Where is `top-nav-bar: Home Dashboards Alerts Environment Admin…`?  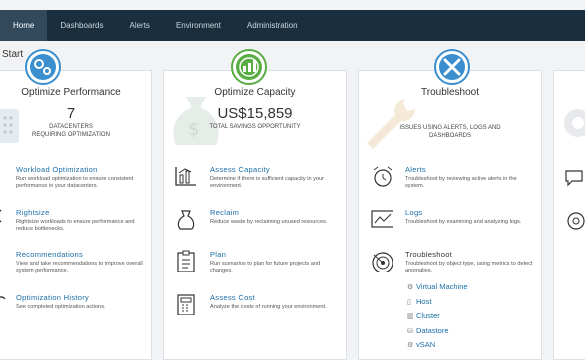
top-nav-bar: Home Dashboards Alerts Environment Admin… is located at coordinates (292, 25).